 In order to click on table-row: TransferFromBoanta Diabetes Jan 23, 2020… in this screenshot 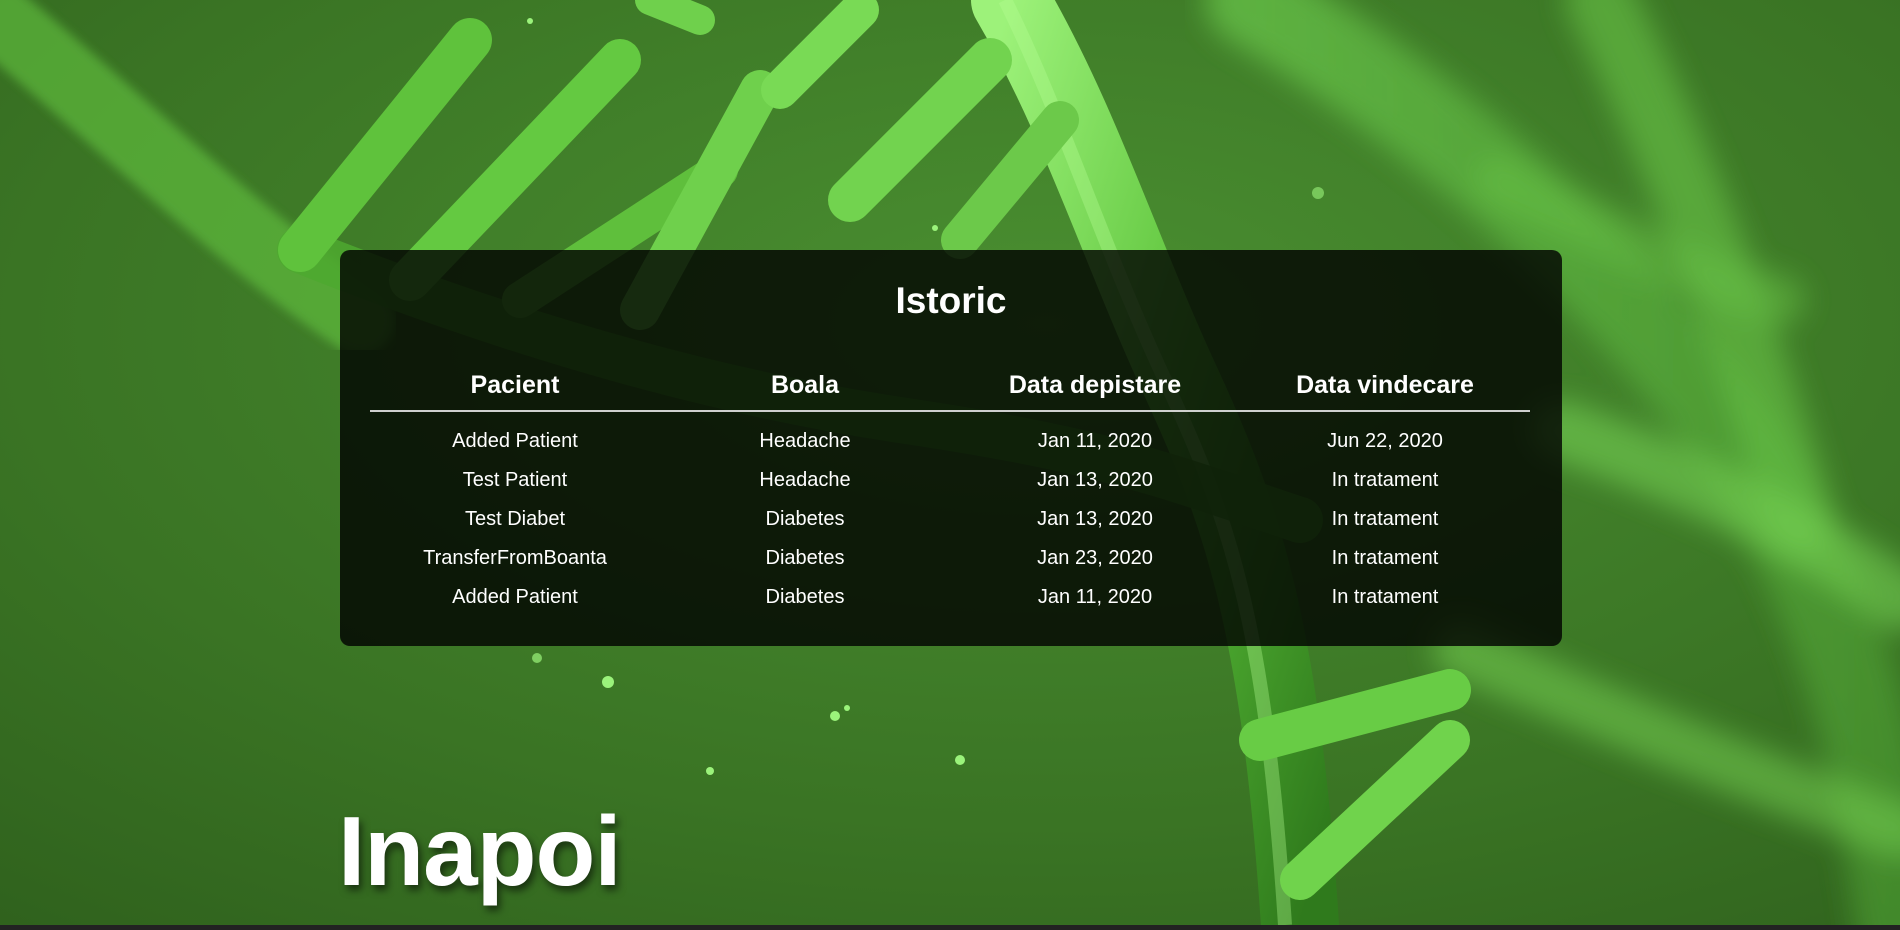, I will do `click(950, 558)`.